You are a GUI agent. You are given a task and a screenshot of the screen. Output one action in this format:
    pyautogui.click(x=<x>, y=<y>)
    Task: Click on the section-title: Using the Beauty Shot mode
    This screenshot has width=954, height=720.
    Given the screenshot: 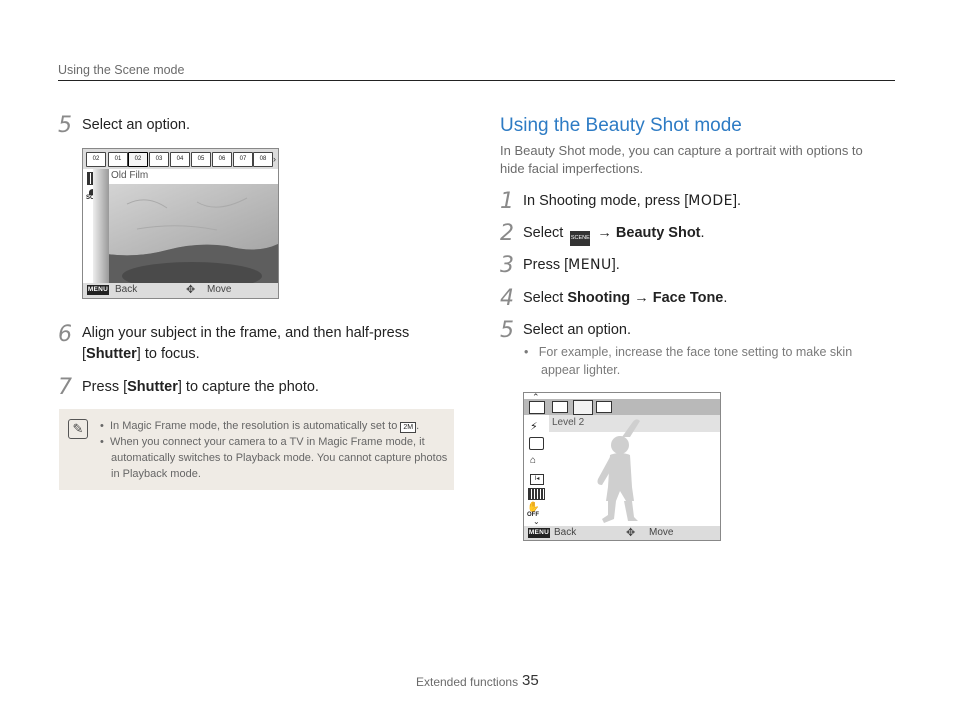 What is the action you would take?
    pyautogui.click(x=621, y=125)
    